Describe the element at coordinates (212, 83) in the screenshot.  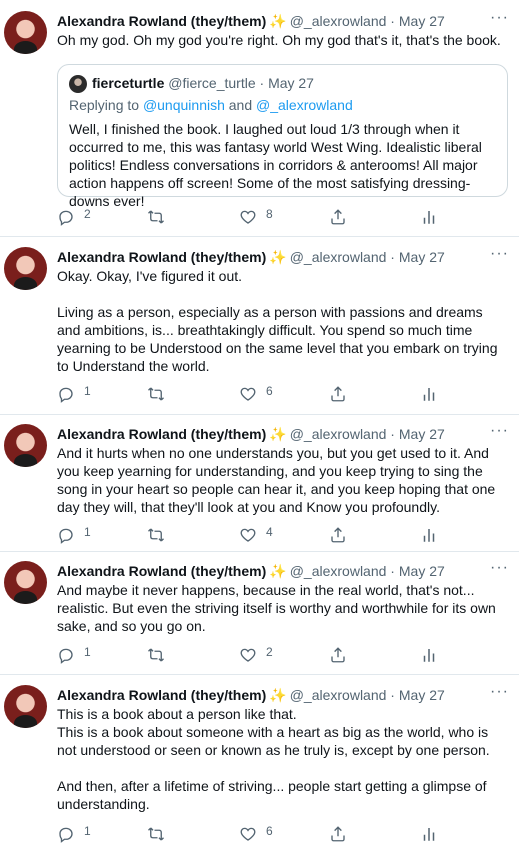
I see `quoted-author-handle: @fierce_turtle` at that location.